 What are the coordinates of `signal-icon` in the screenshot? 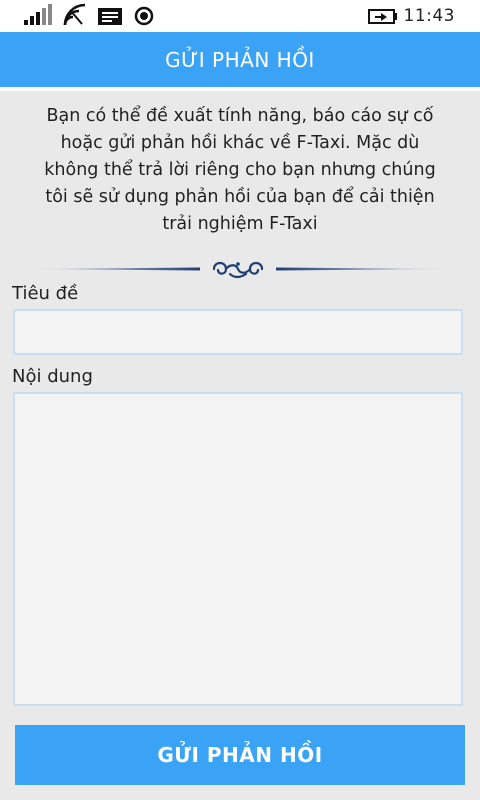 It's located at (38, 14).